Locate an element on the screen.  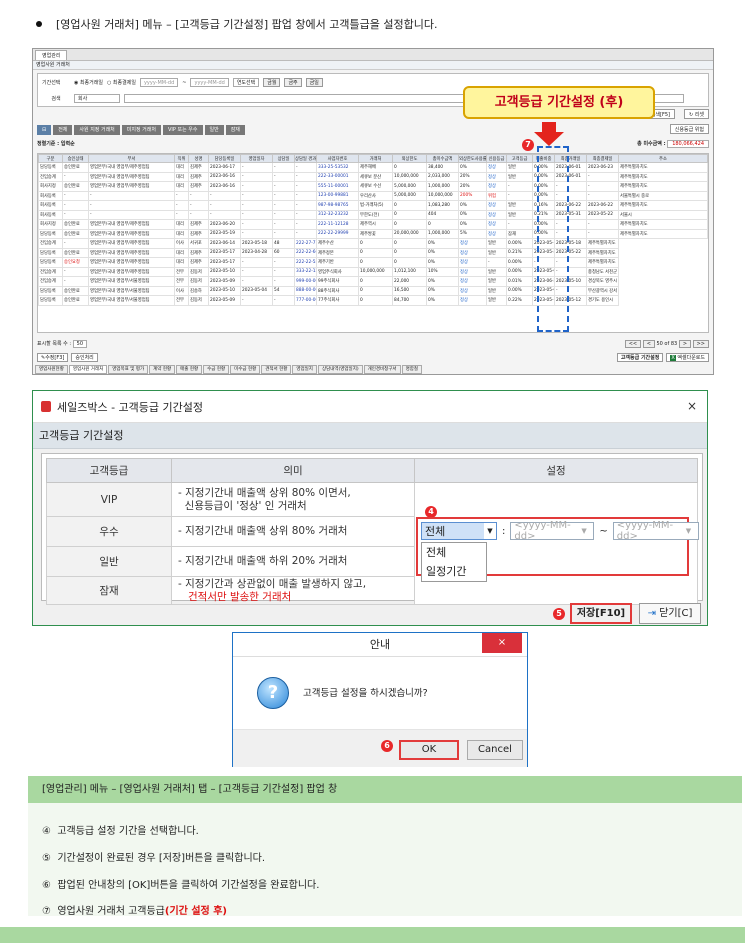
date-from-field: <yyyy-MM-dd> ▼ is located at coordinates (552, 531).